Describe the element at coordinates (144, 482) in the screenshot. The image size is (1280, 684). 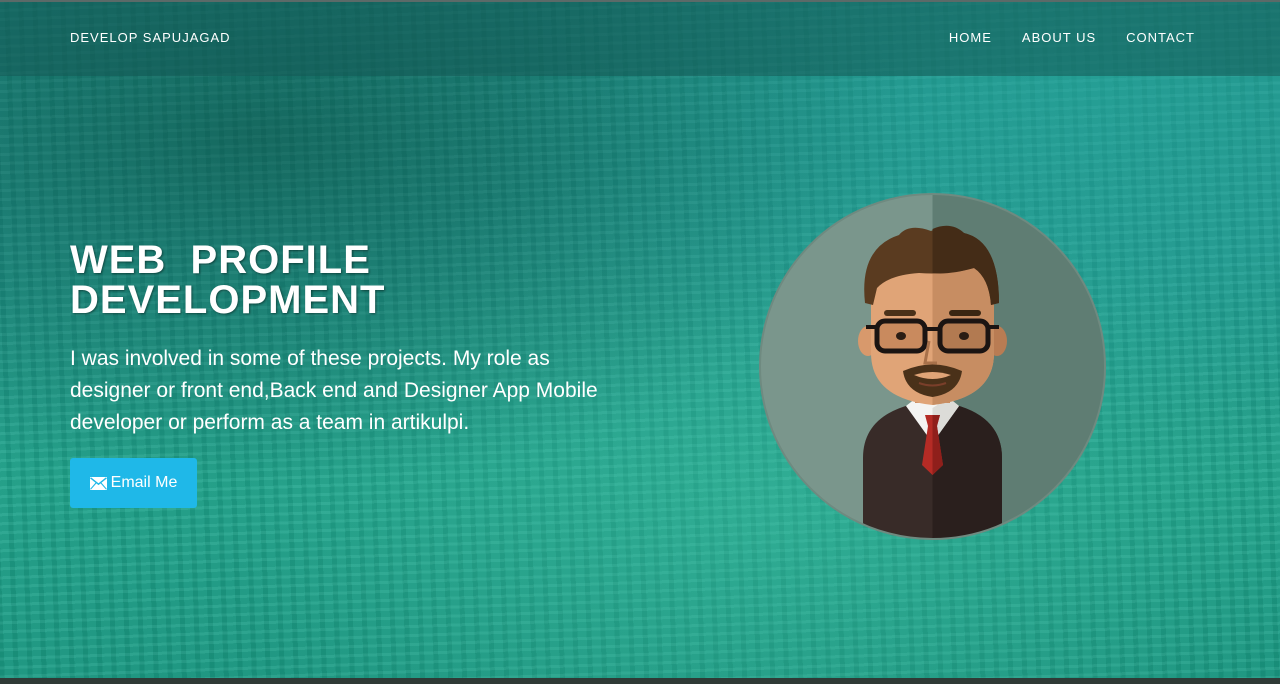
I see `email-me-button-label: Email Me` at that location.